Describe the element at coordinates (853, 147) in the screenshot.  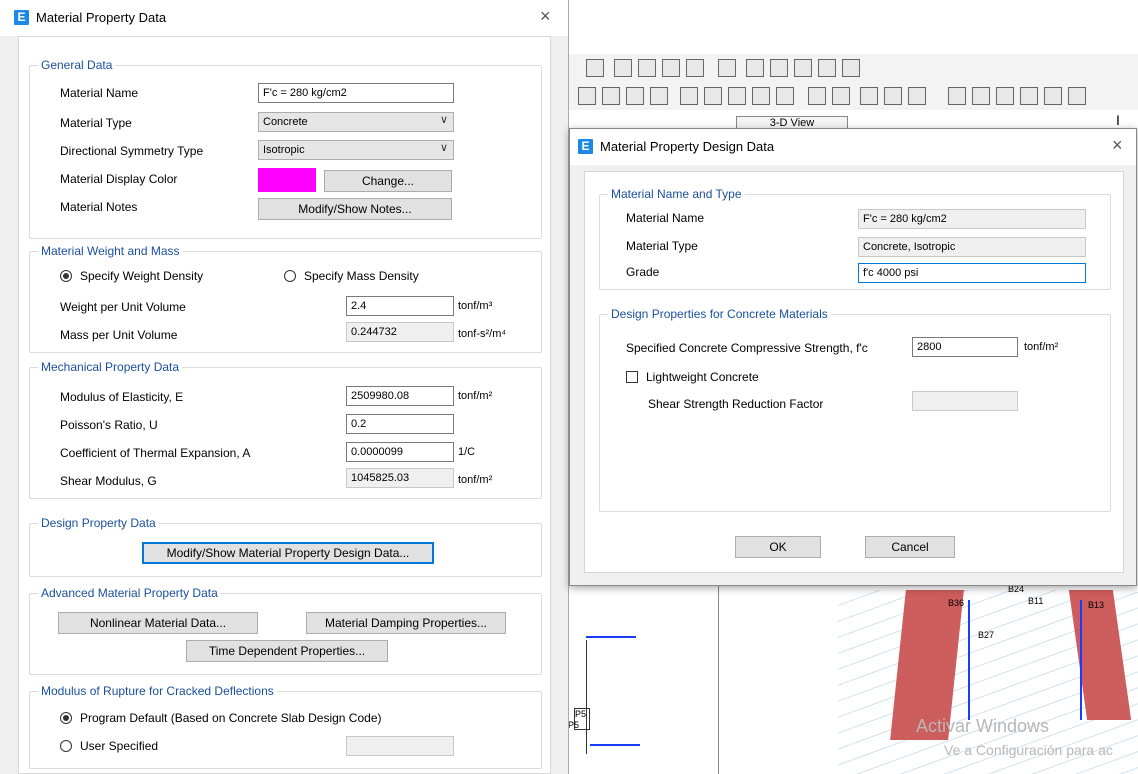
I see `dialog-titlebar: E Material Property Design Data ×` at that location.